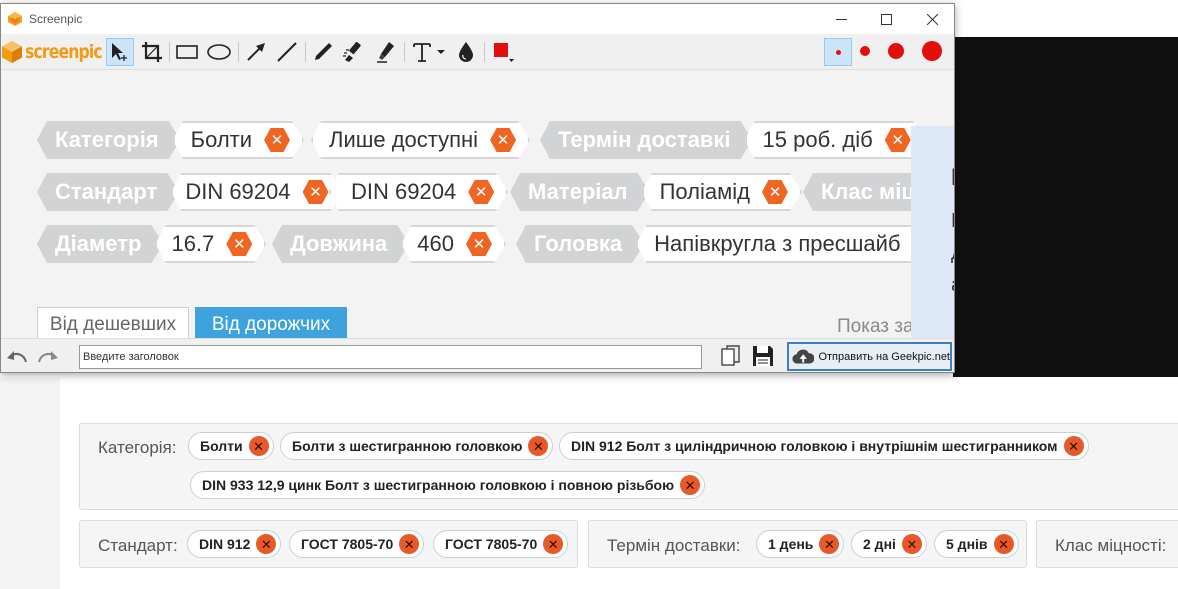  I want to click on pill-label: DIN 912, so click(225, 544).